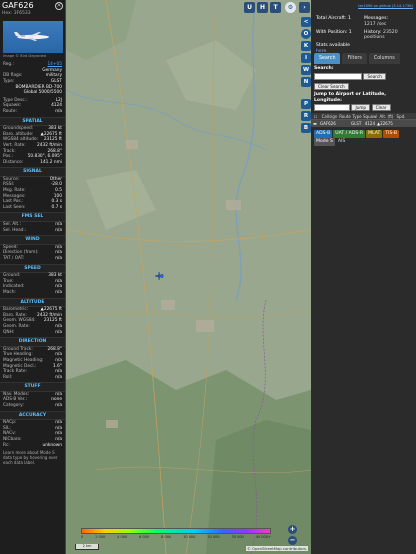 The width and height of the screenshot is (416, 554). What do you see at coordinates (32, 217) in the screenshot?
I see `section-fms-sel: FMS SEL` at bounding box center [32, 217].